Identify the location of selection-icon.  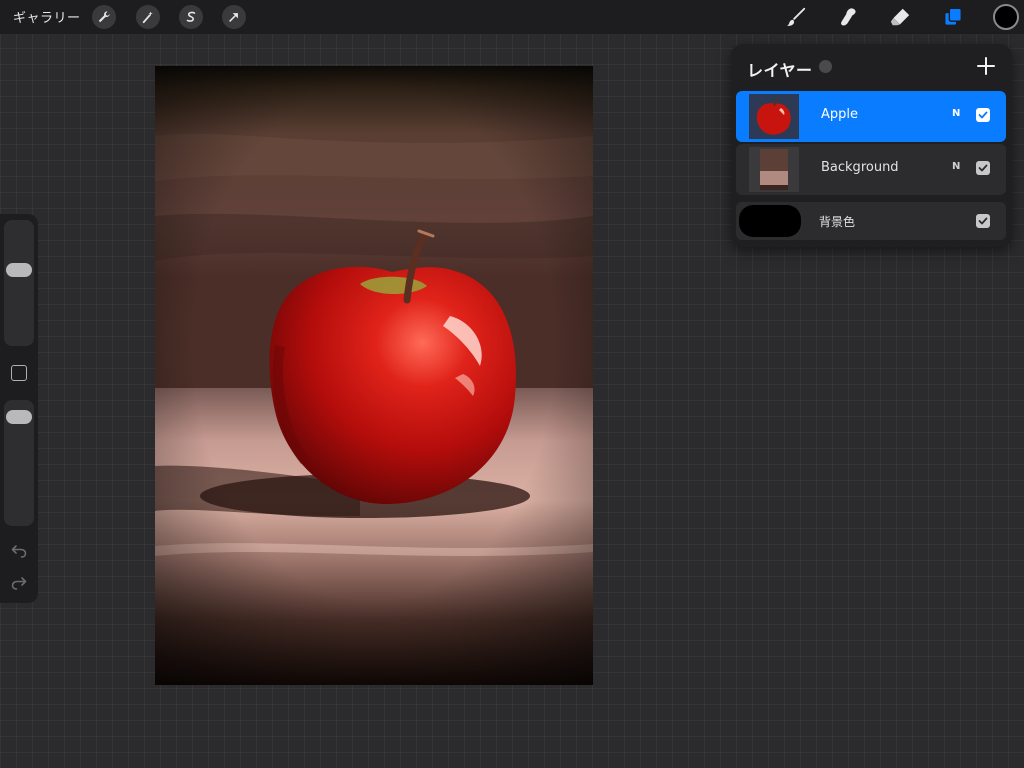
(191, 17).